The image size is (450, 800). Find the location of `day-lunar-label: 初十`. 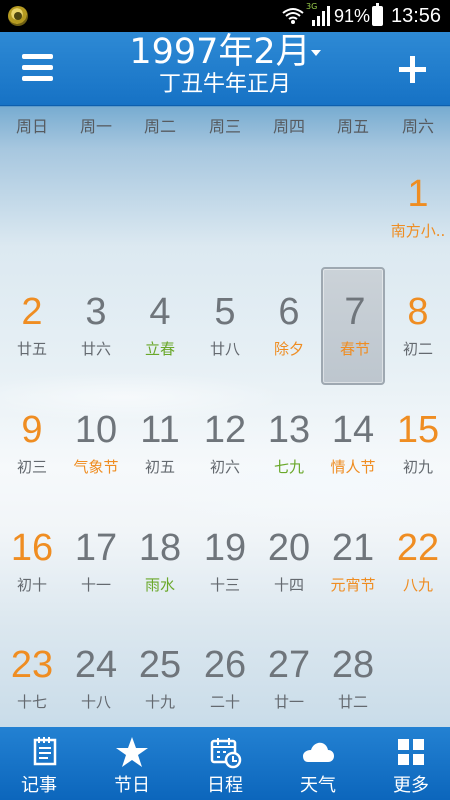

day-lunar-label: 初十 is located at coordinates (31, 585).